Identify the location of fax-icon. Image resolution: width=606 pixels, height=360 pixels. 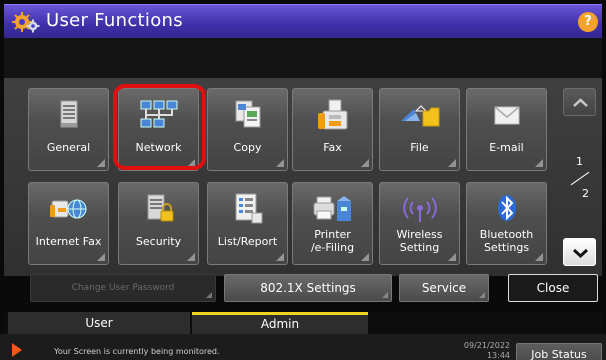
(332, 114).